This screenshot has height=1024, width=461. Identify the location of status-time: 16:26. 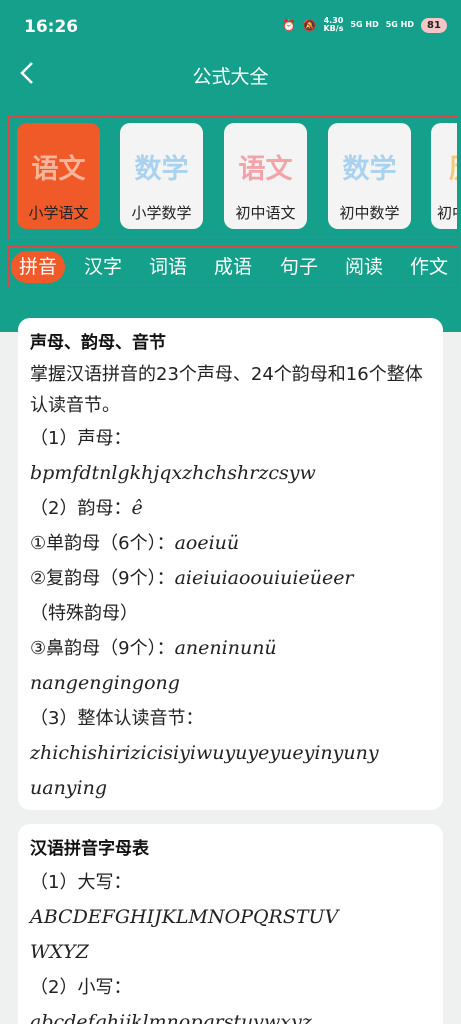
(51, 27).